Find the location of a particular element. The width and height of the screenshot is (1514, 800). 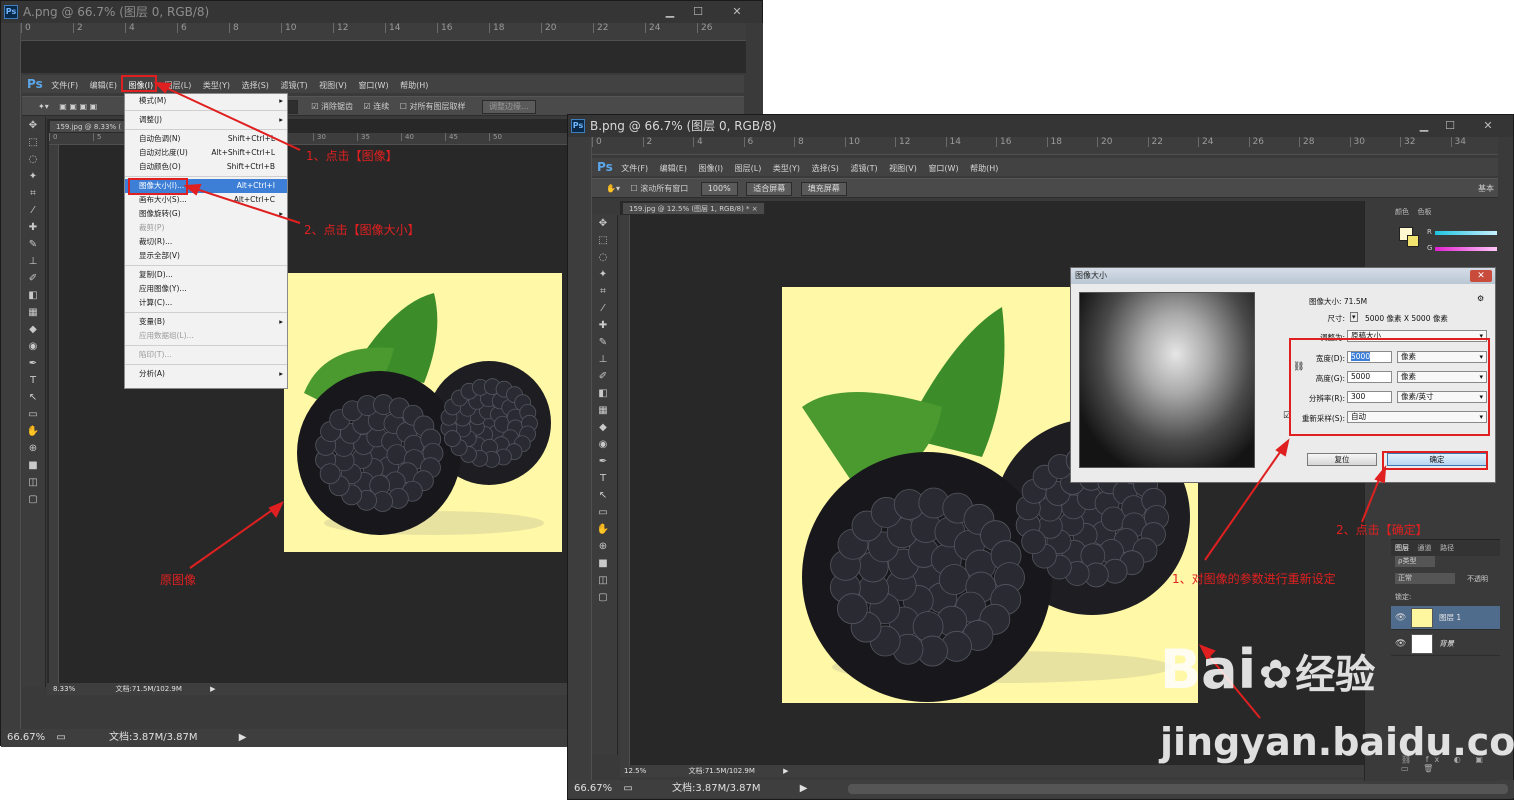

dimensions-dropdown-icon: ▾ is located at coordinates (1354, 317).